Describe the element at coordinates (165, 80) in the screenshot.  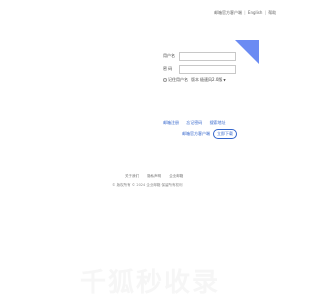
I see `remember-checkbox` at that location.